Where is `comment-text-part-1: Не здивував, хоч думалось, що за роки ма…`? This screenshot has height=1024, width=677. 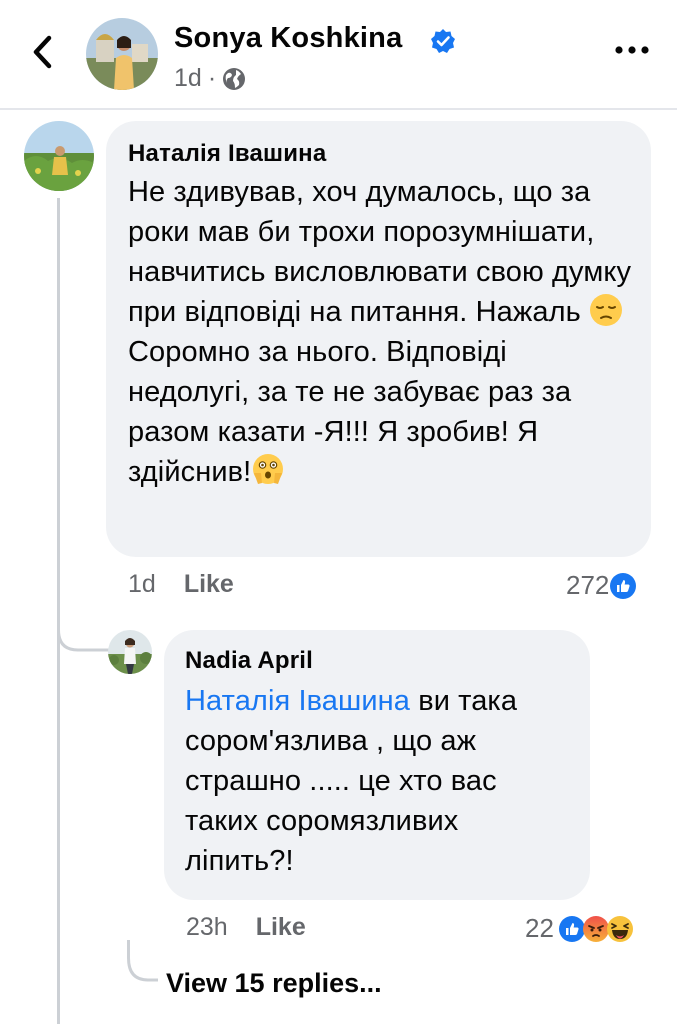
comment-text-part-1: Не здивував, хоч думалось, що за роки ма… is located at coordinates (380, 252).